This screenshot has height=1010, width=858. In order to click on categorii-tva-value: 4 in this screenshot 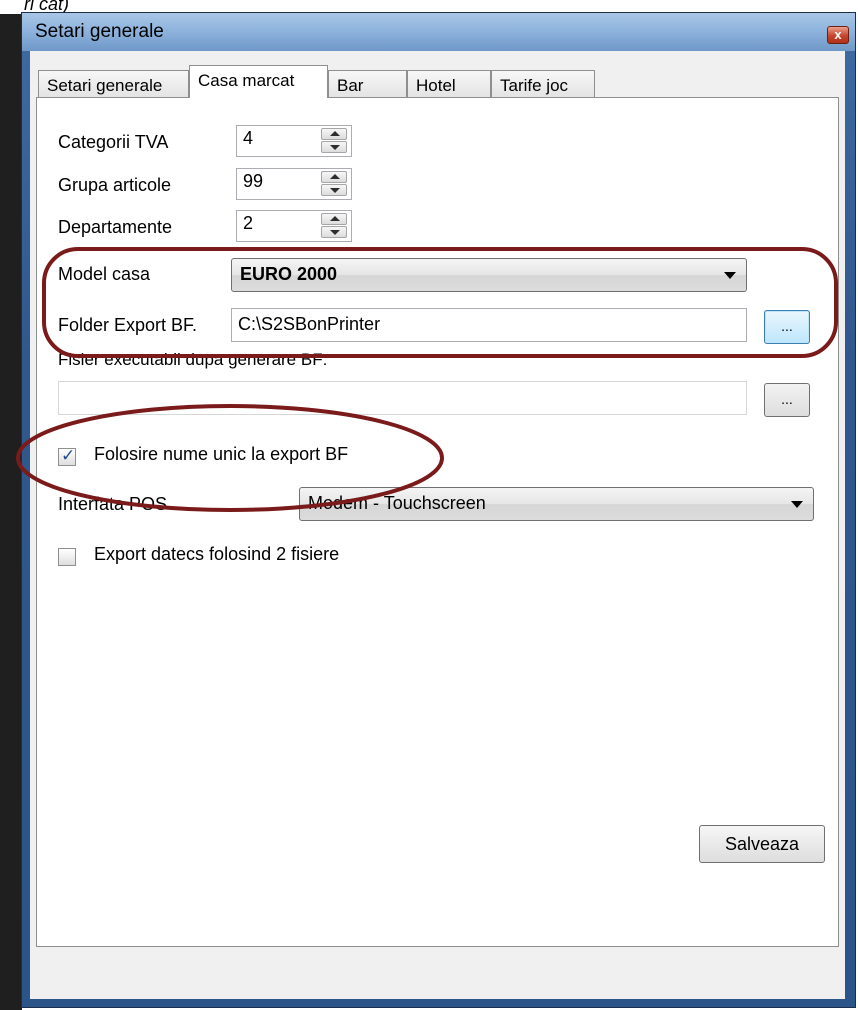, I will do `click(248, 138)`.